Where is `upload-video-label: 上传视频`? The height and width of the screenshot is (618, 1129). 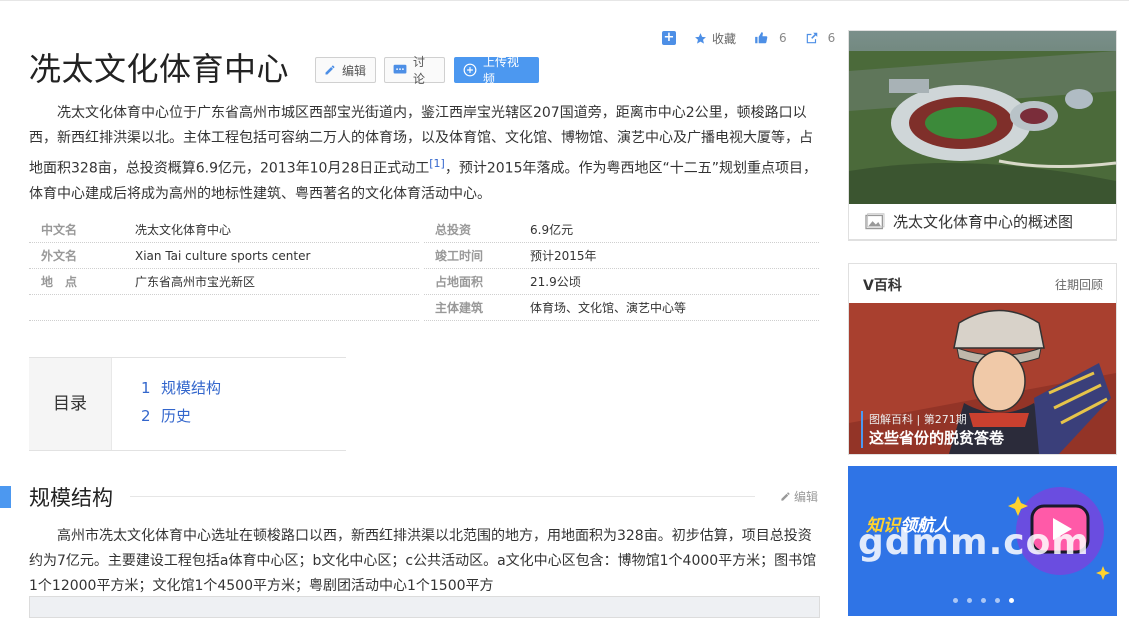
upload-video-label: 上传视频 is located at coordinates (501, 70).